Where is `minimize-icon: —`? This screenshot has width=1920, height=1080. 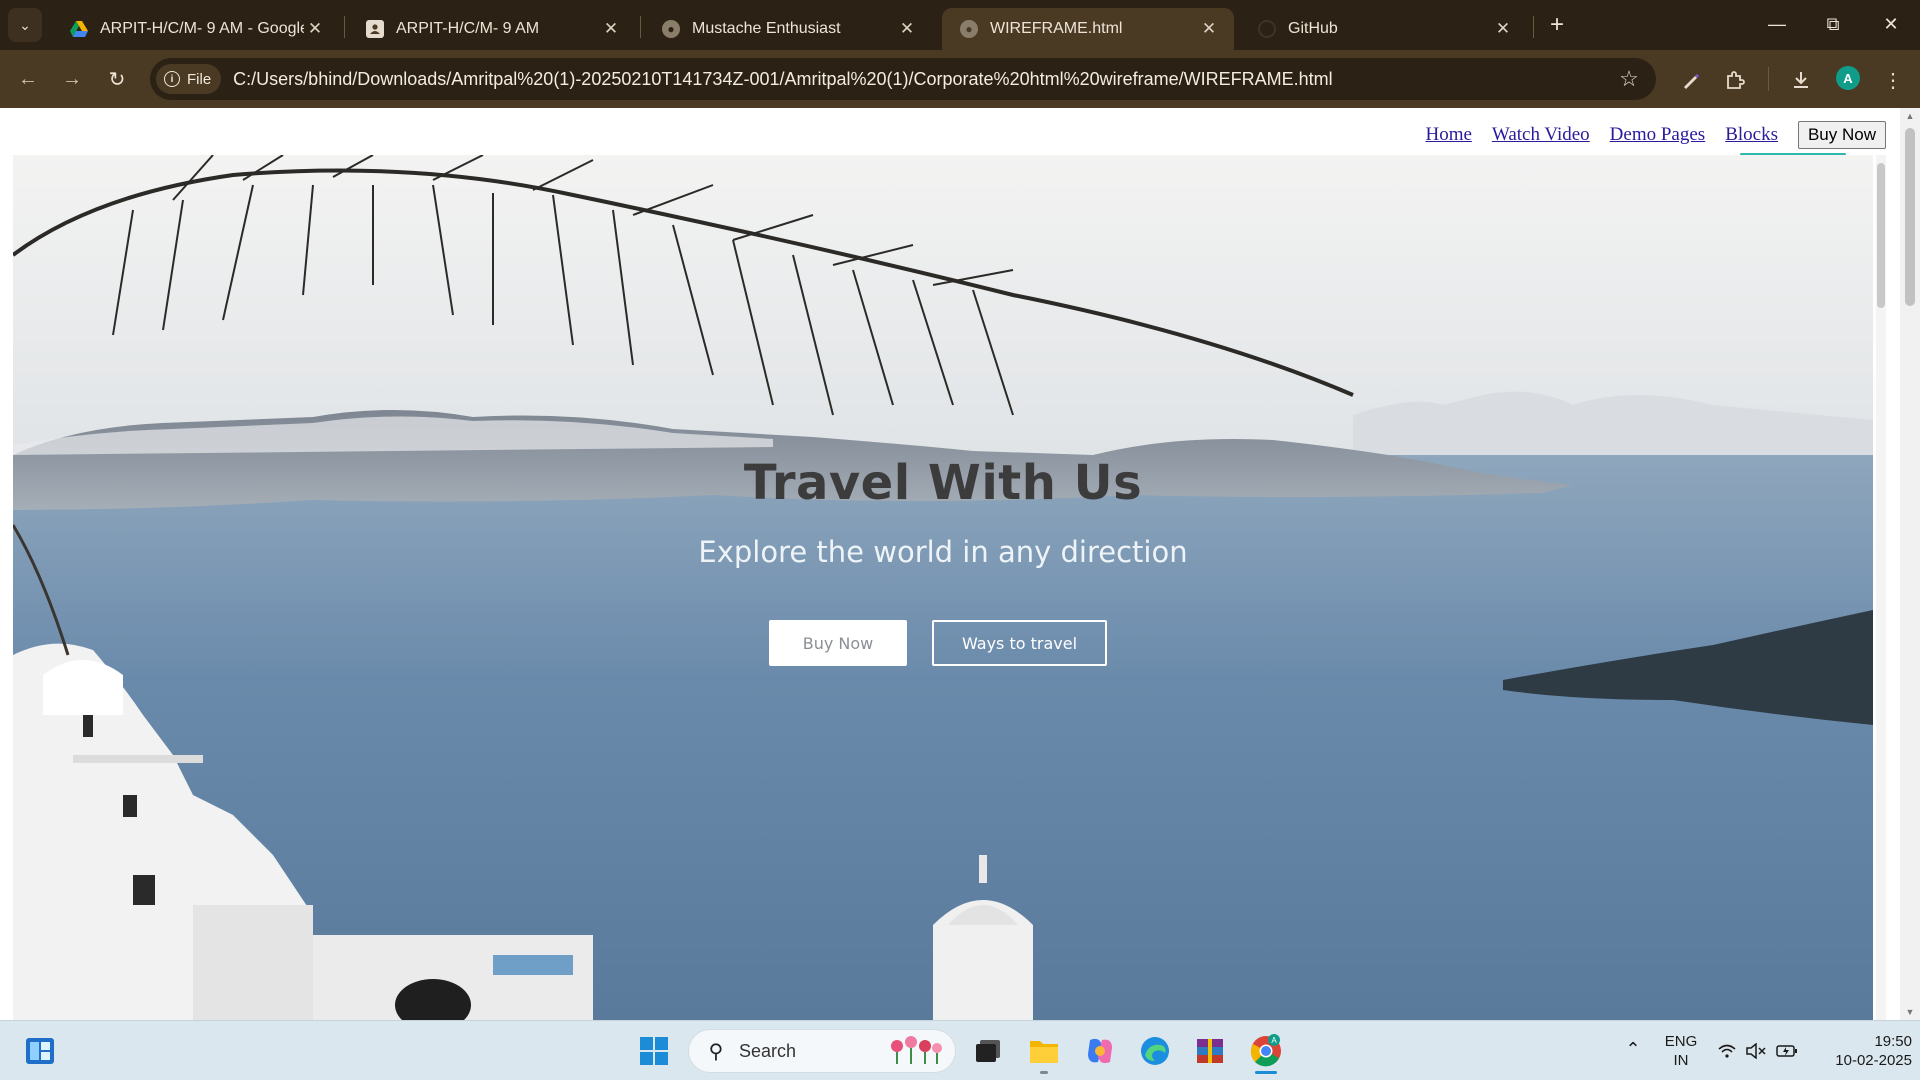
minimize-icon: — is located at coordinates (1777, 23).